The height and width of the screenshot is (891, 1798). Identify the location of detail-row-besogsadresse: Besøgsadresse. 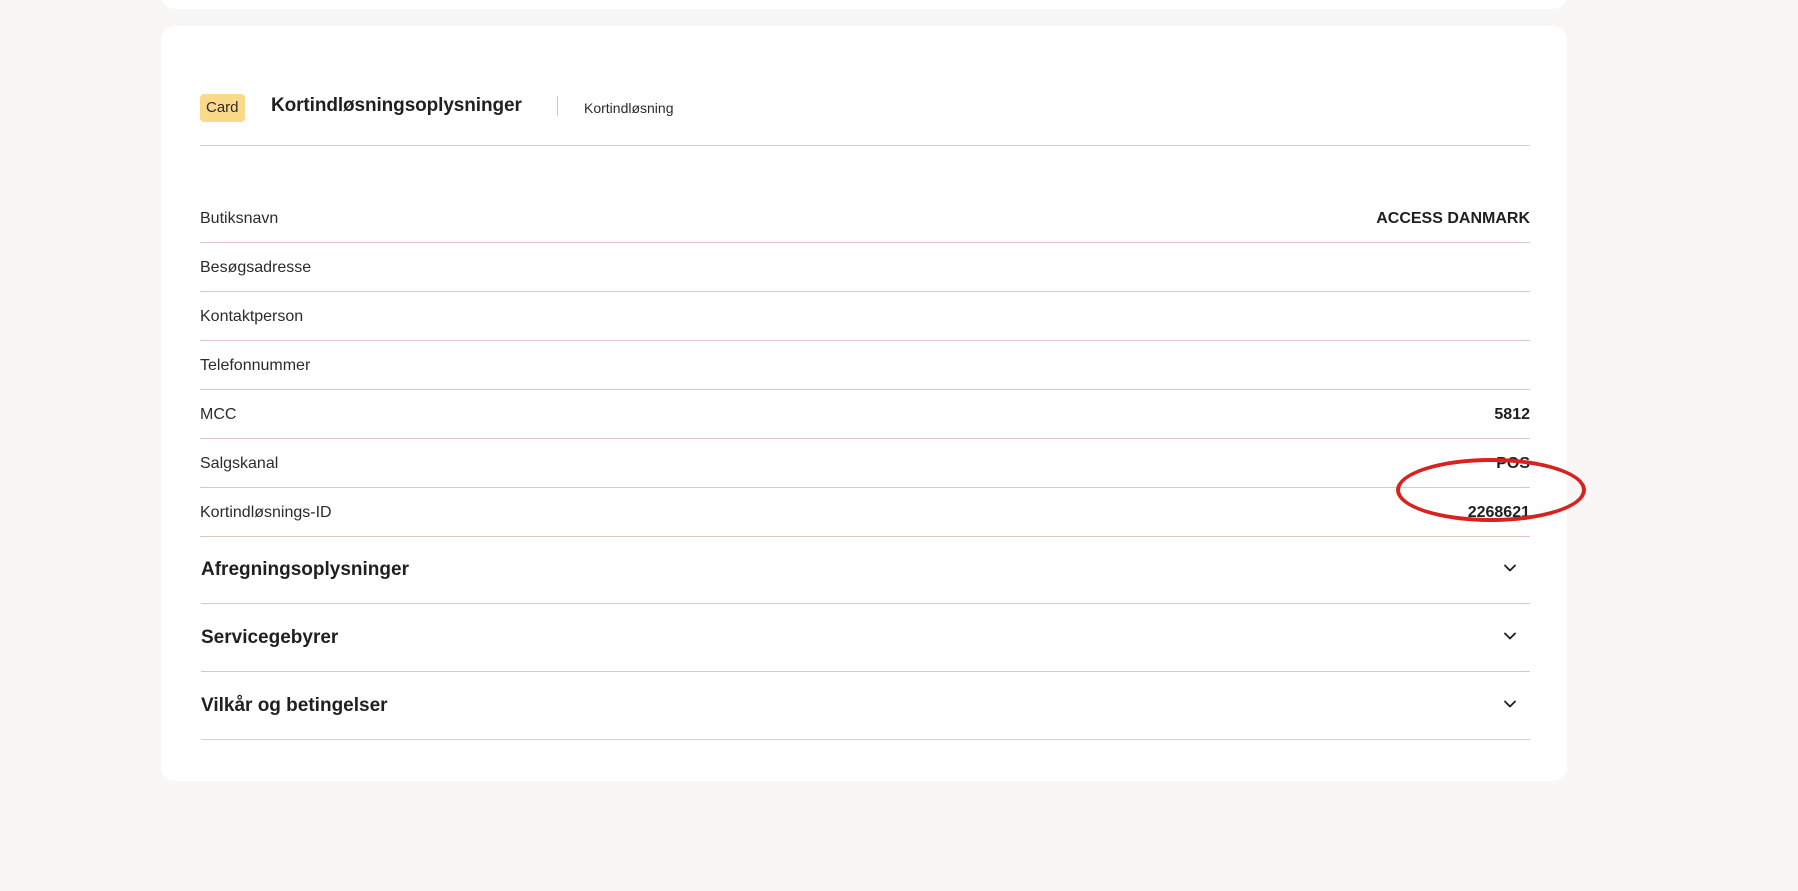
(865, 267).